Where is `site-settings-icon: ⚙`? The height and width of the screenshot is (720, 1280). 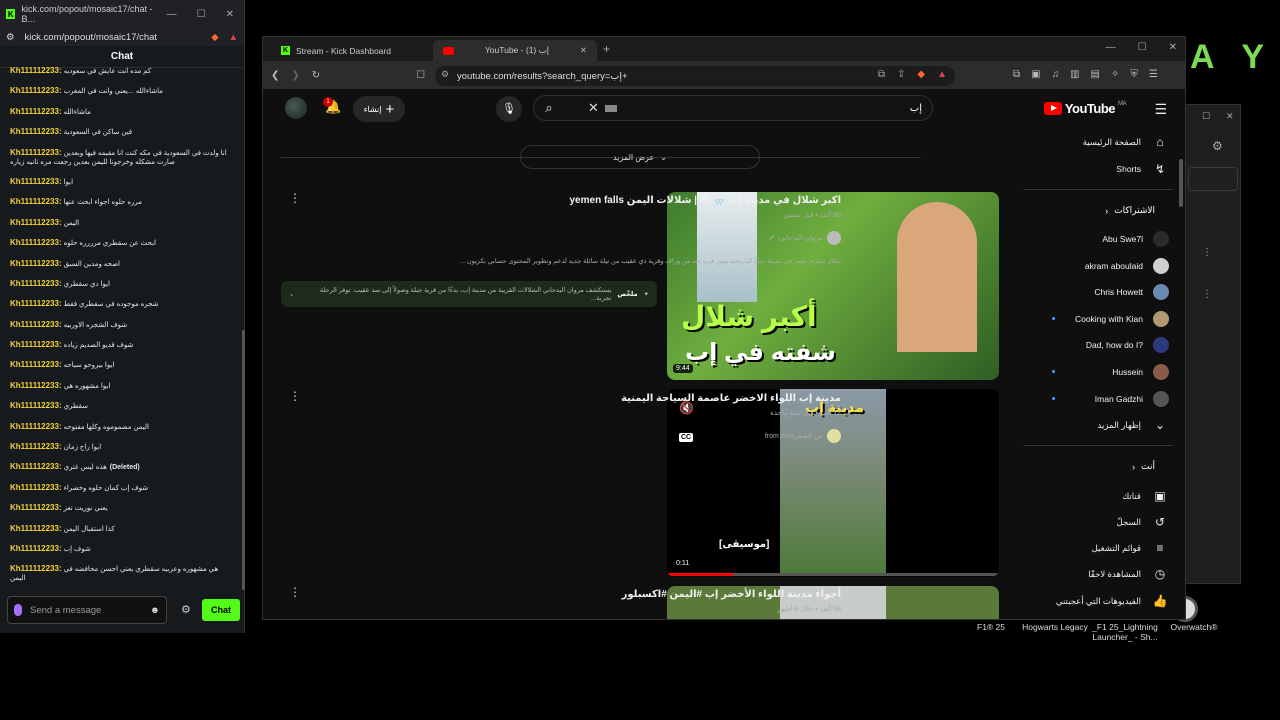 site-settings-icon: ⚙ is located at coordinates (10, 37).